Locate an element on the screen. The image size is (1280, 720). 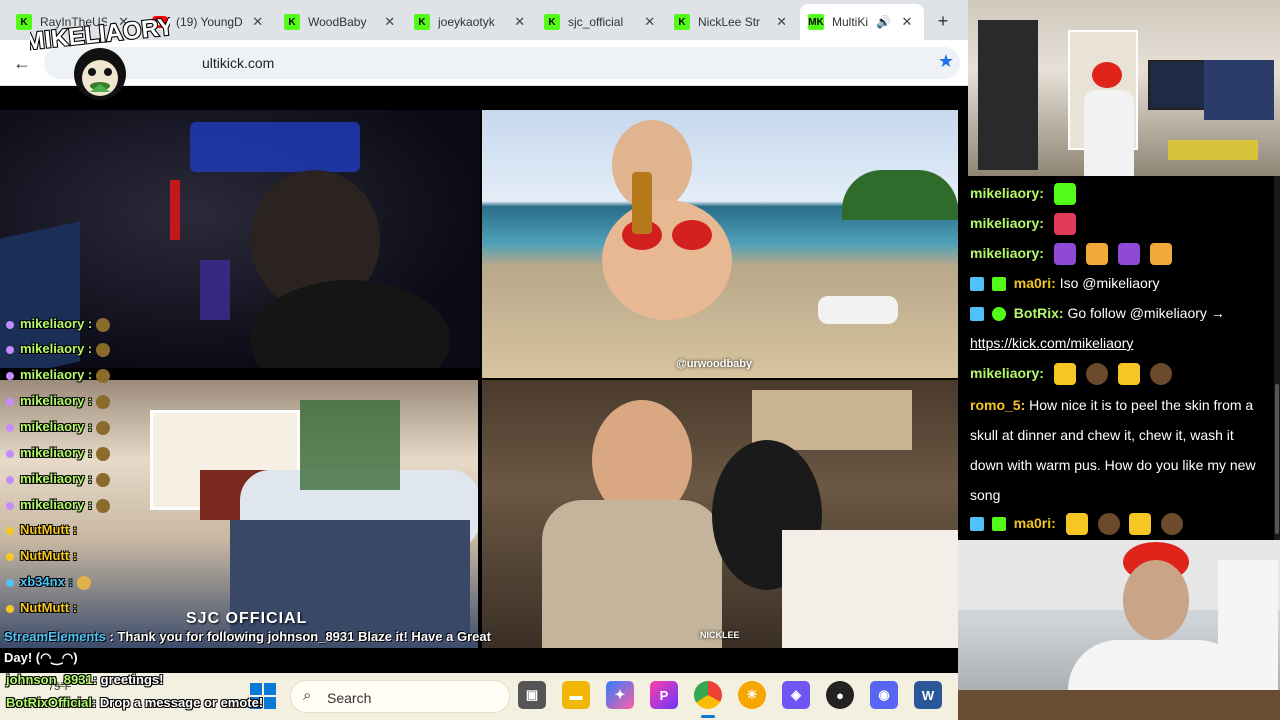
tab-sjc-official: K sjc_official ✕ is located at coordinates (600, 22).